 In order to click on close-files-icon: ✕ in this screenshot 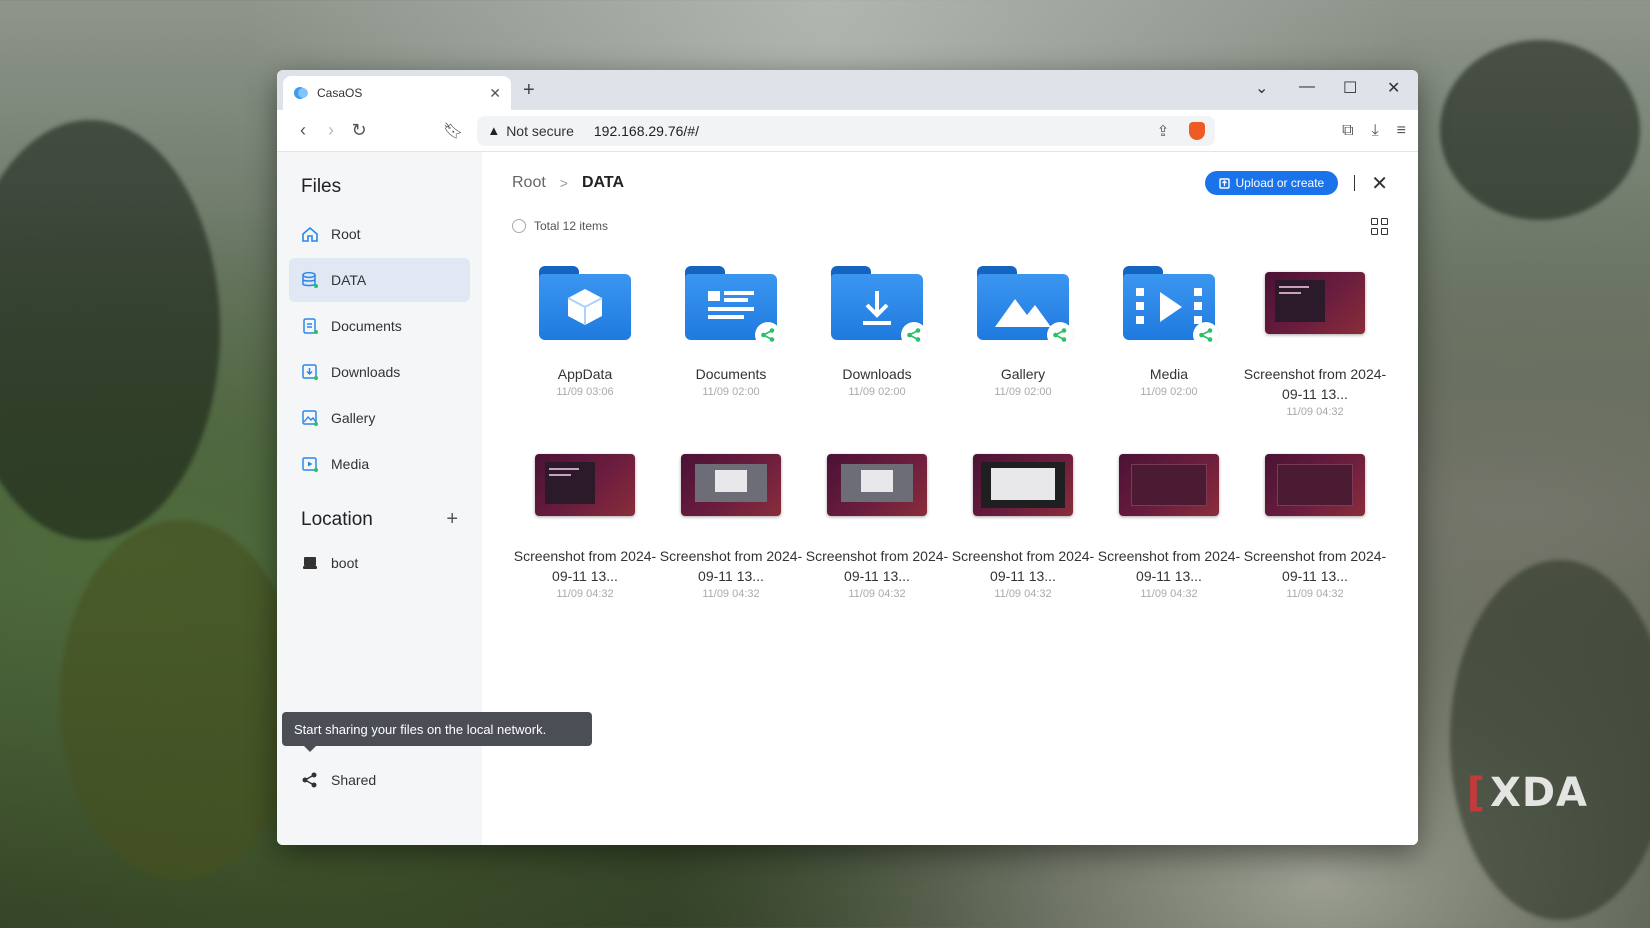, I will do `click(1379, 183)`.